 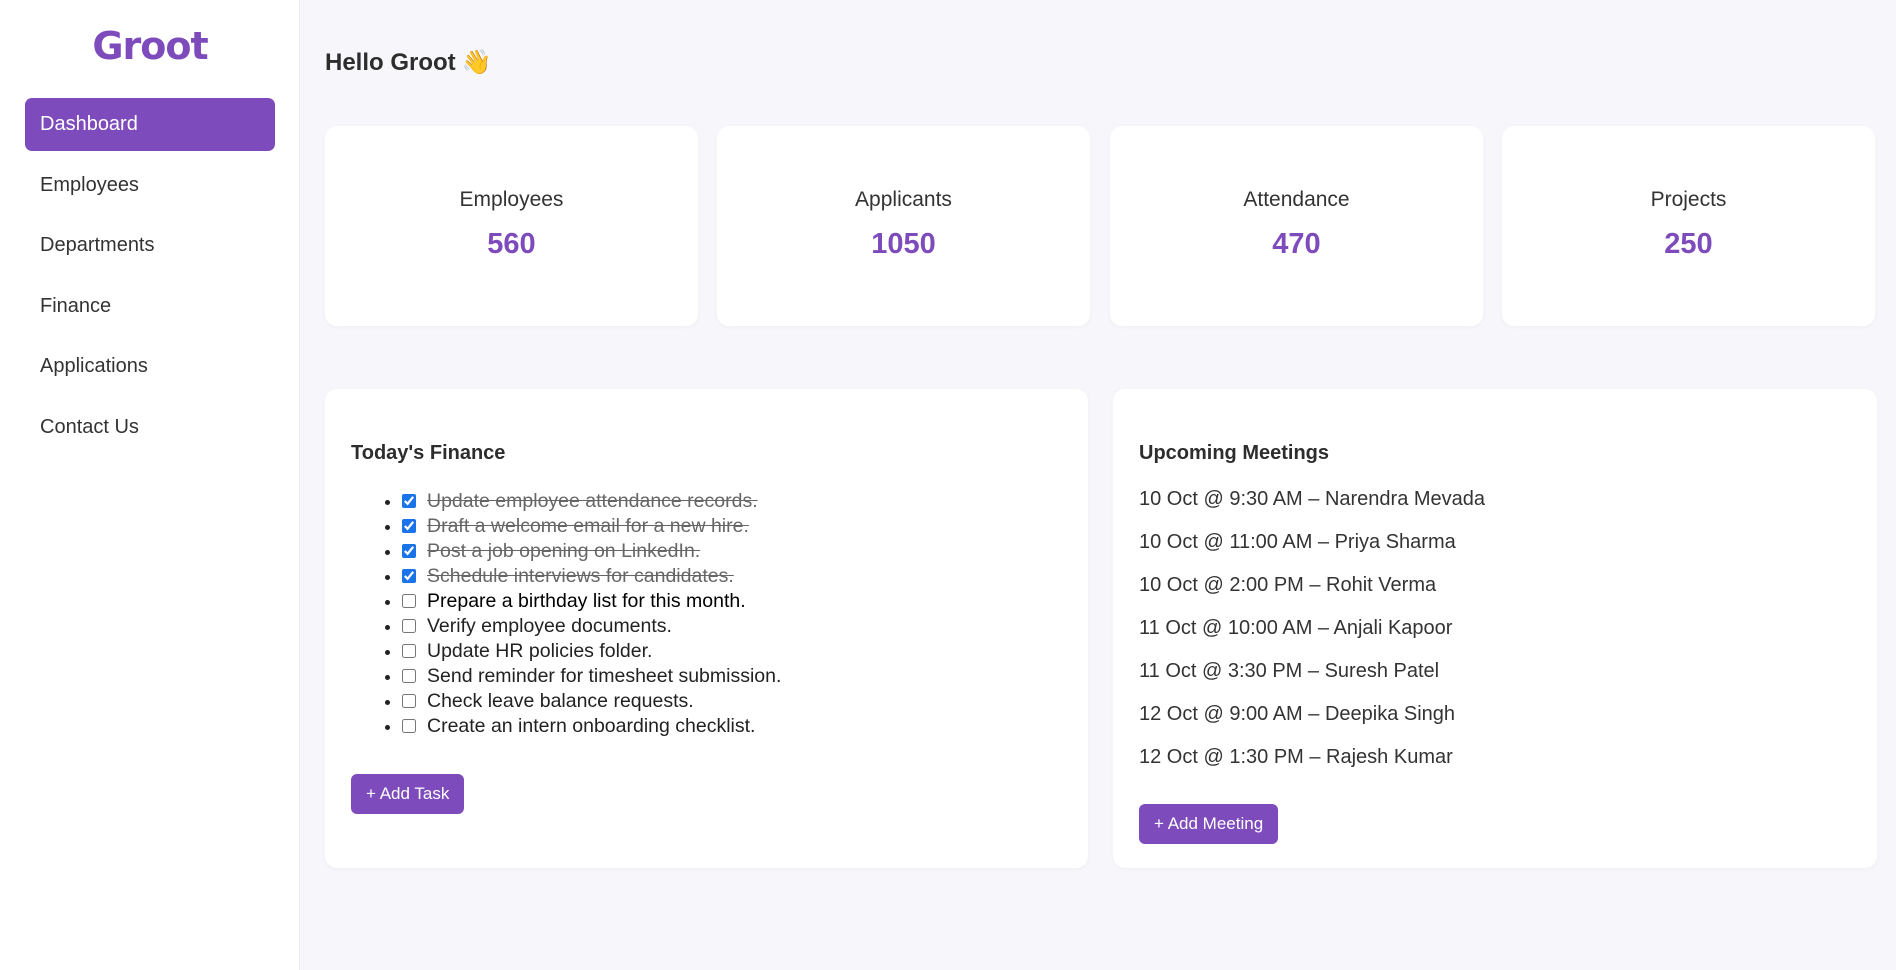 I want to click on meeting-item: 10 Oct @ 2:00 PM – Rohit Verma, so click(x=1288, y=585).